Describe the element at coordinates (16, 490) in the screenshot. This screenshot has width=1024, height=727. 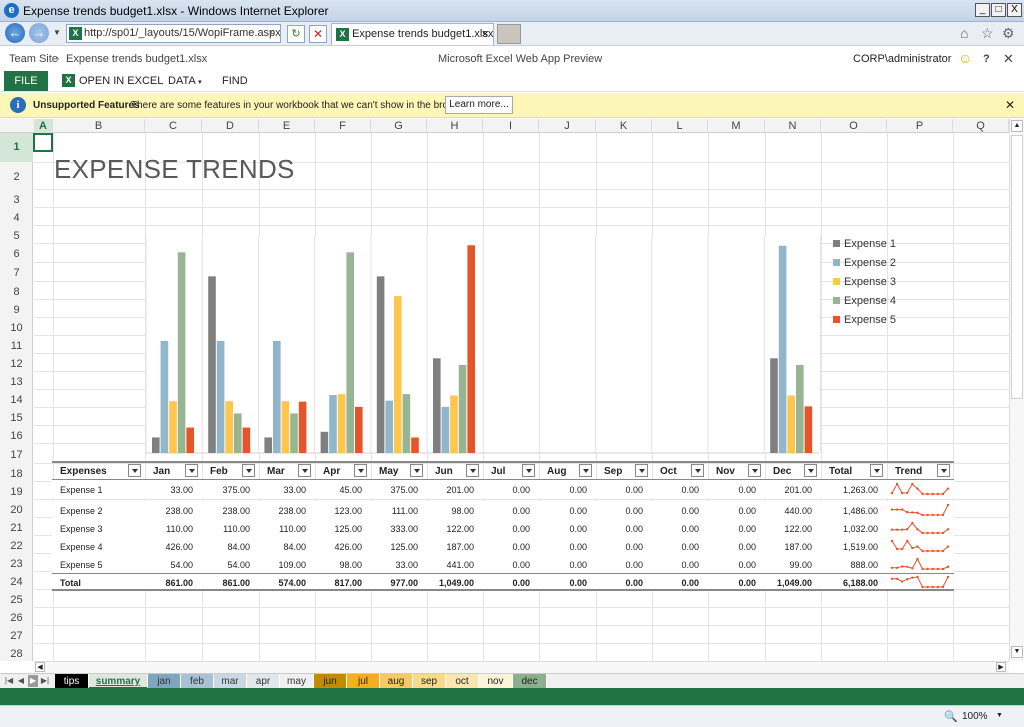
I see `row-header-19: 19` at that location.